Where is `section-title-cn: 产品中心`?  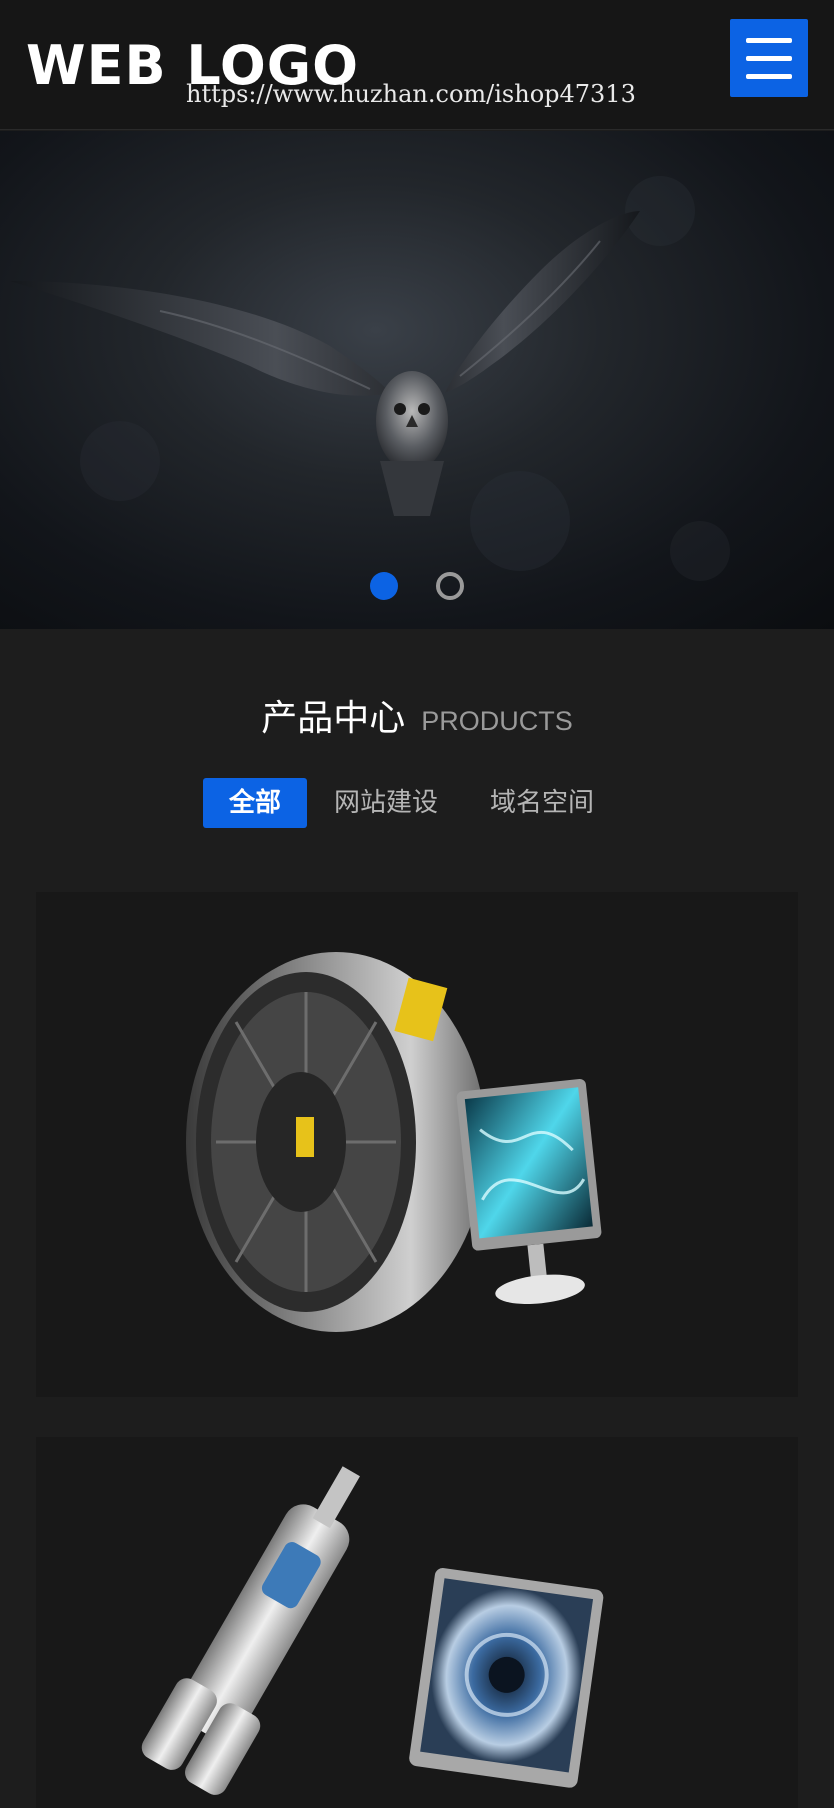 section-title-cn: 产品中心 is located at coordinates (333, 718).